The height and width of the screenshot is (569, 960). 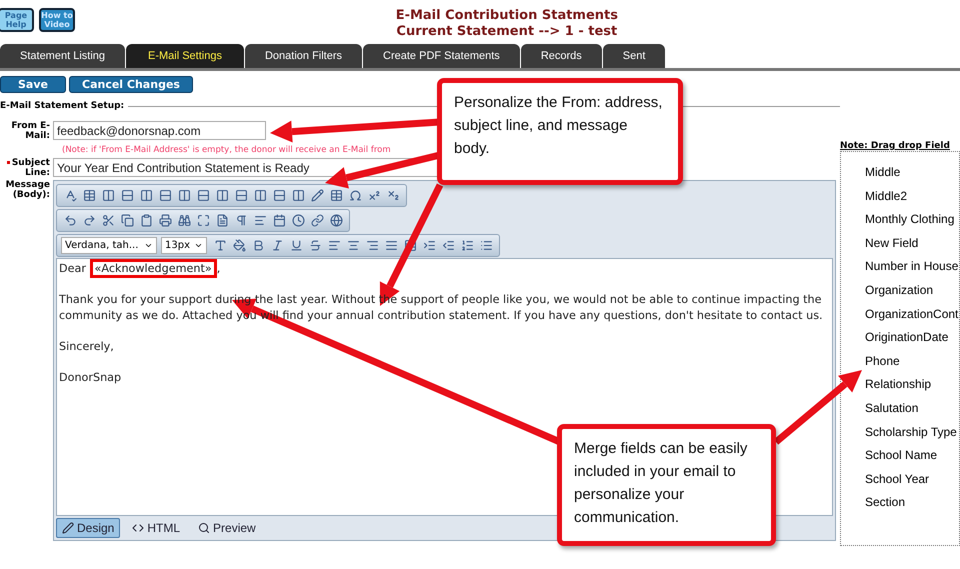 I want to click on panel-note: Note: Drag drop Field, so click(x=895, y=146).